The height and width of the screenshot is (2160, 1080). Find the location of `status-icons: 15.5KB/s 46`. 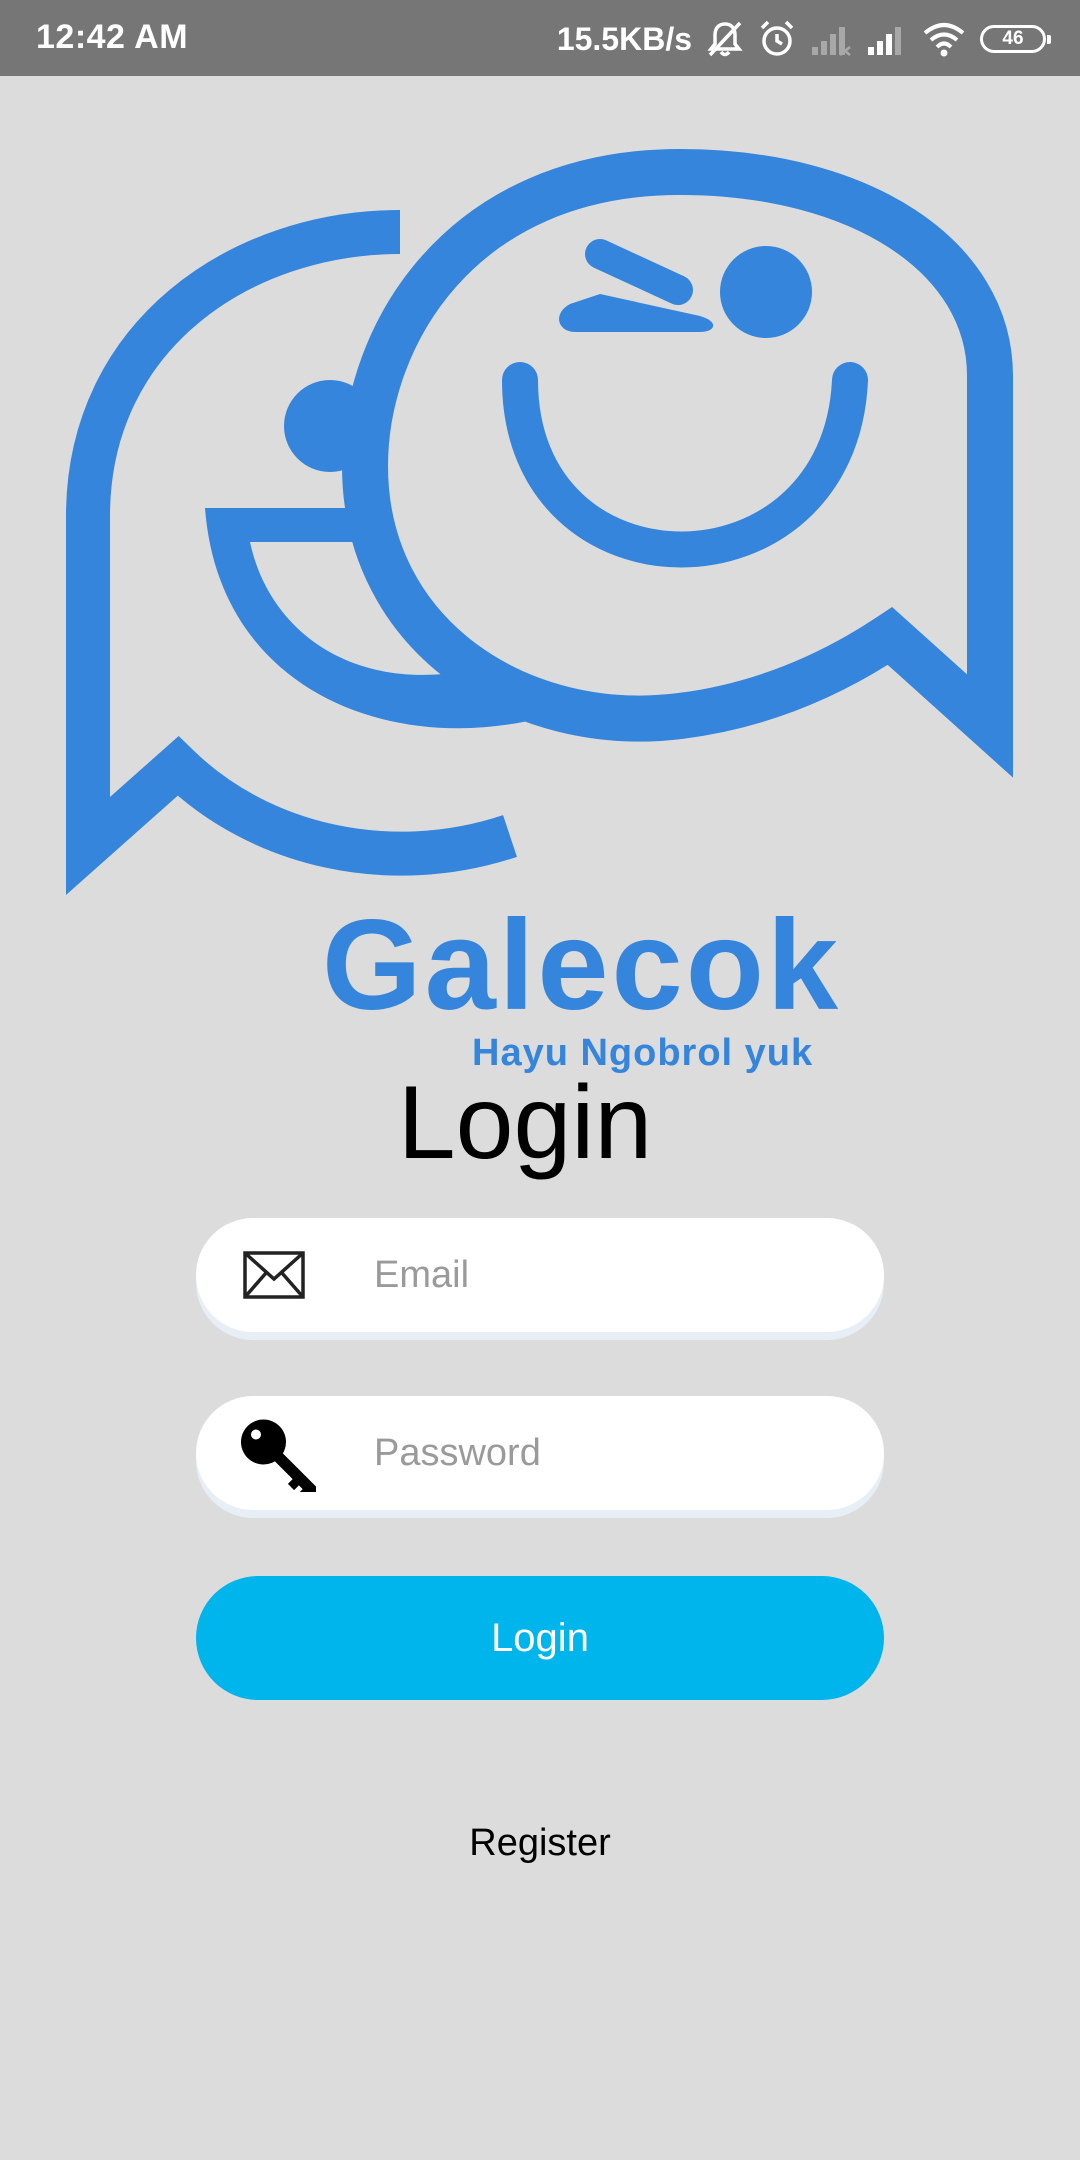

status-icons: 15.5KB/s 46 is located at coordinates (803, 39).